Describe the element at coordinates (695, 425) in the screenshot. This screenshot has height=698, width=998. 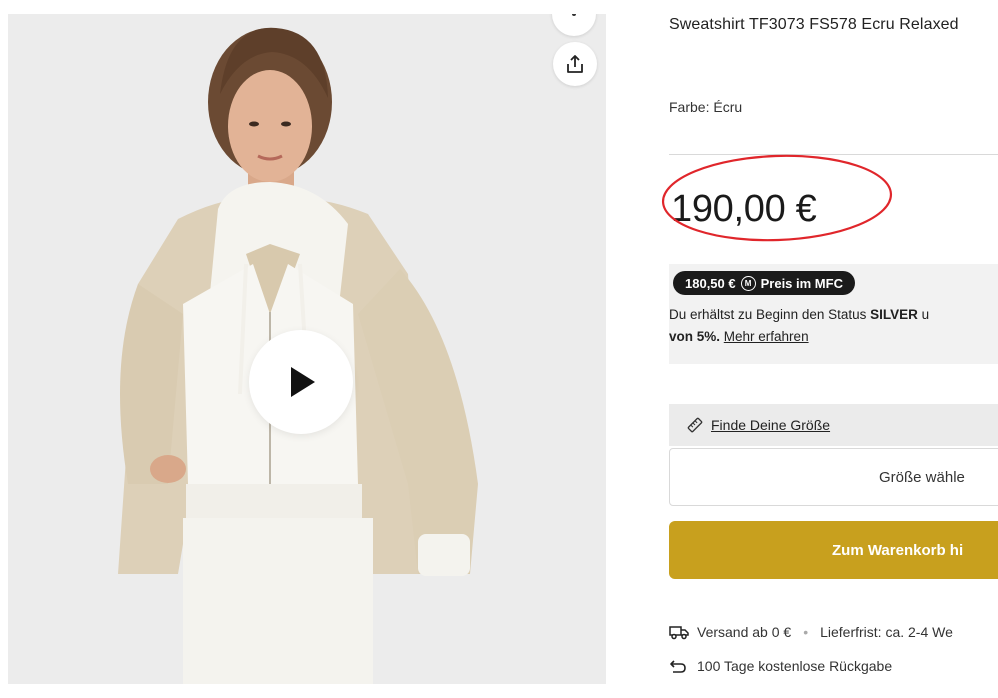
I see `ruler-icon` at that location.